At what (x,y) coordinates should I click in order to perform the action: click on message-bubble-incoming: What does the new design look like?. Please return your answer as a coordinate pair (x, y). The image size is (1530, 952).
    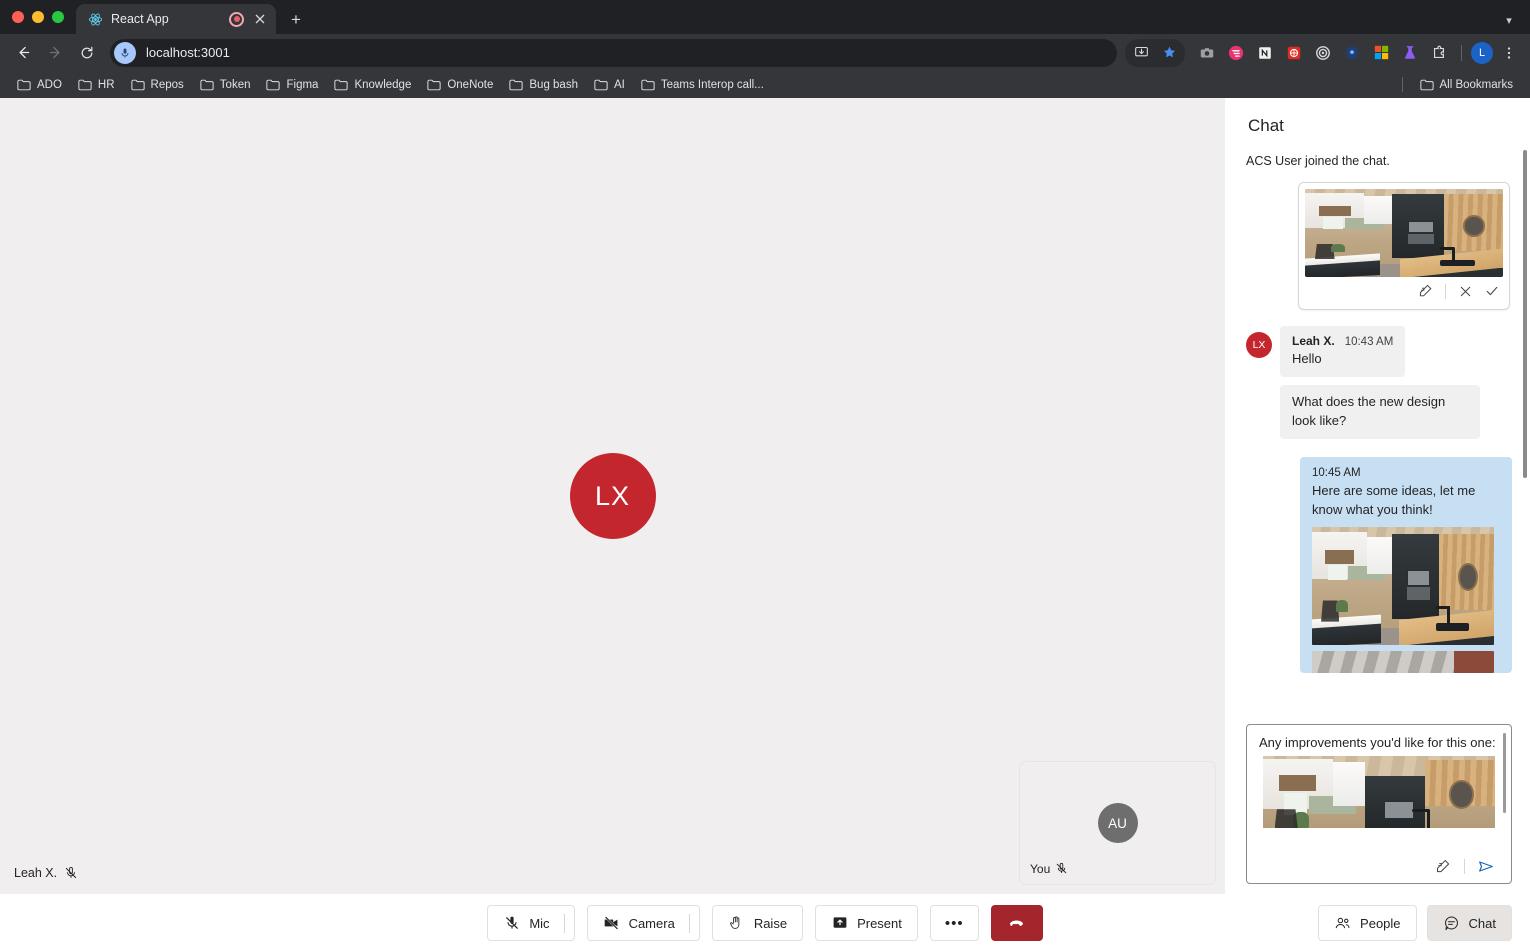
    Looking at the image, I should click on (1380, 412).